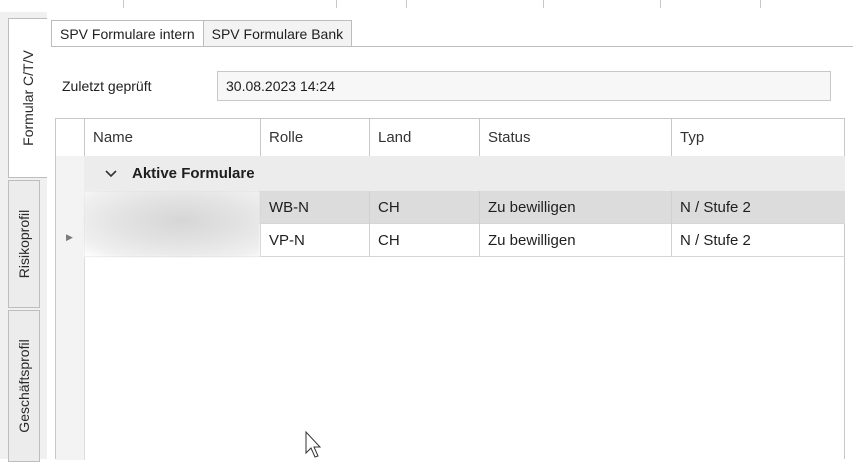 This screenshot has height=464, width=853. Describe the element at coordinates (314, 240) in the screenshot. I see `cell-rolle: VP-N` at that location.